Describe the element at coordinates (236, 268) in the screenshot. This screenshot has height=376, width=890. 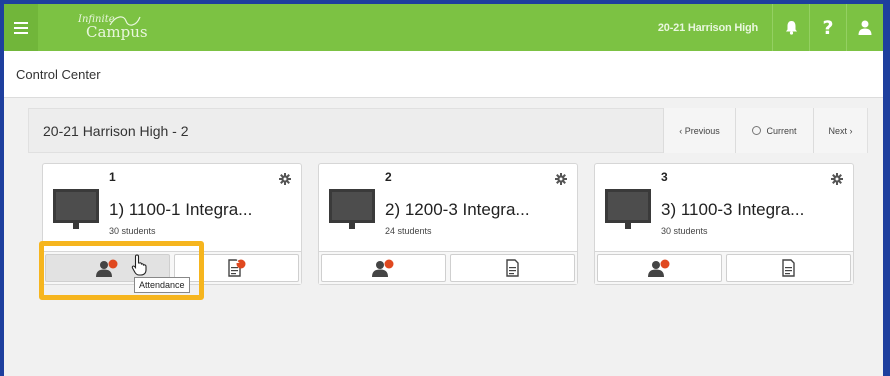
I see `notes-button: 1` at that location.